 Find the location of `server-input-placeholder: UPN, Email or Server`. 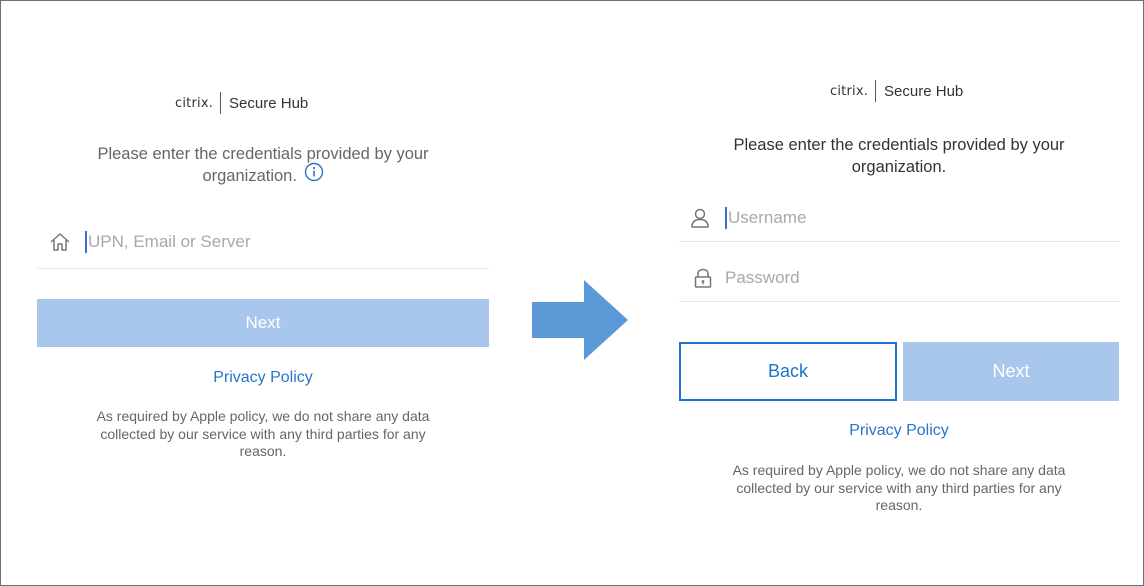

server-input-placeholder: UPN, Email or Server is located at coordinates (169, 242).